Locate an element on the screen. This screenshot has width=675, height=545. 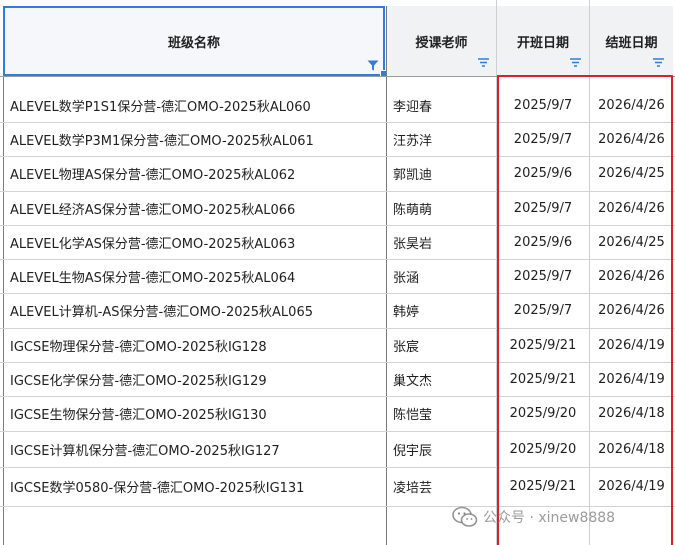
header-class-name: 班级名称 is located at coordinates (195, 42).